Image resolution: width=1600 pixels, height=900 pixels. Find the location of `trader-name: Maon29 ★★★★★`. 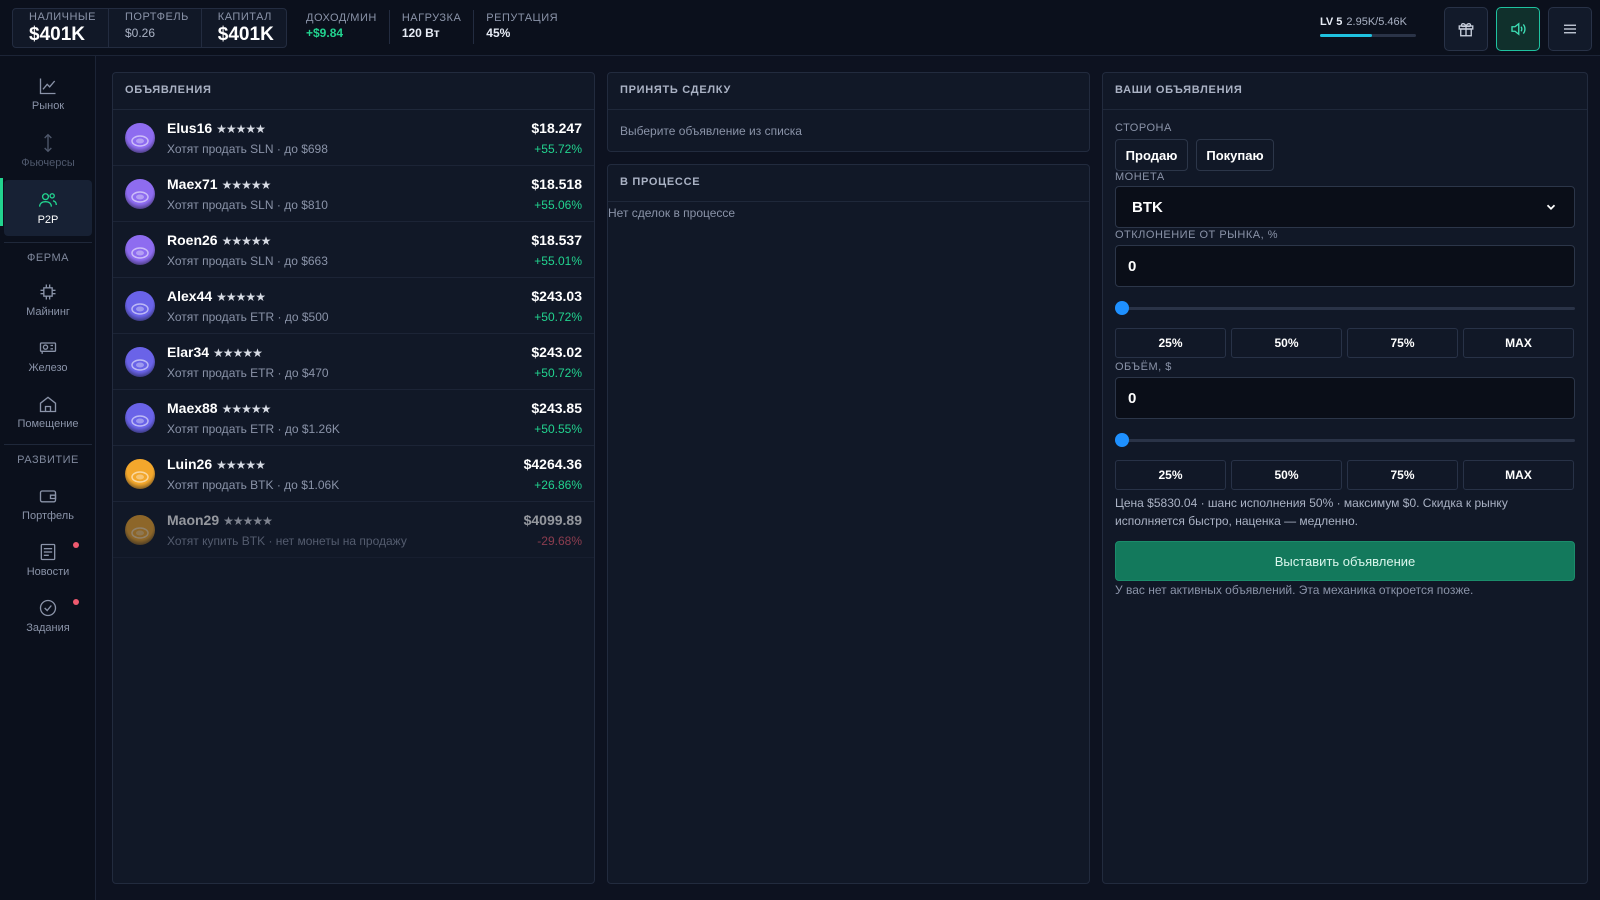

trader-name: Maon29 ★★★★★ is located at coordinates (220, 520).